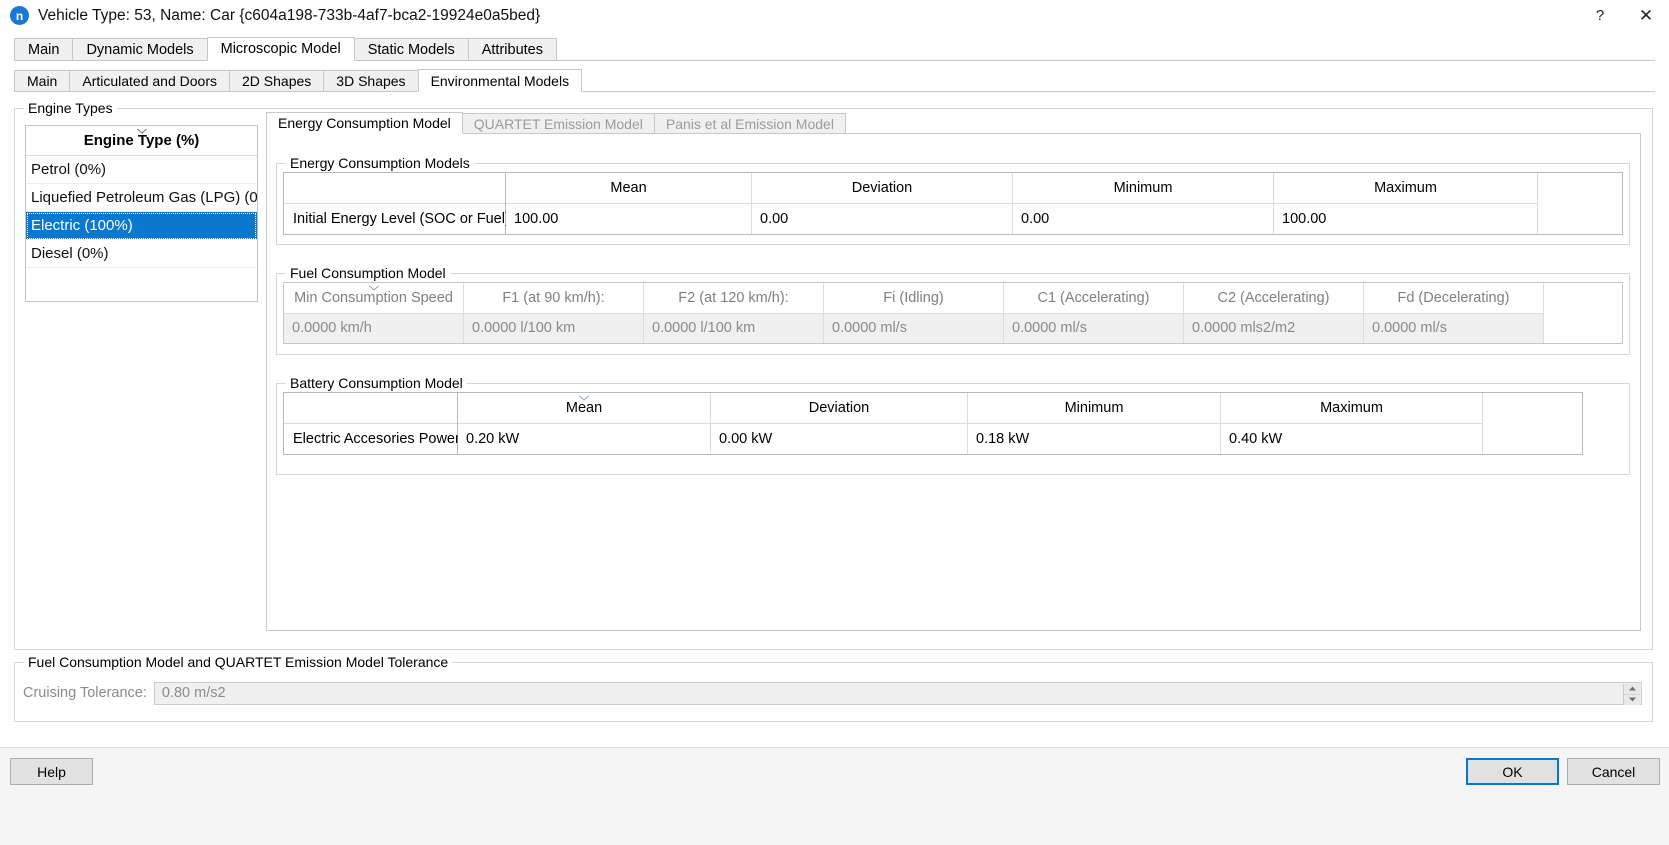 The height and width of the screenshot is (845, 1669). I want to click on fuel-header-c1: C1 (Accelerating), so click(1093, 298).